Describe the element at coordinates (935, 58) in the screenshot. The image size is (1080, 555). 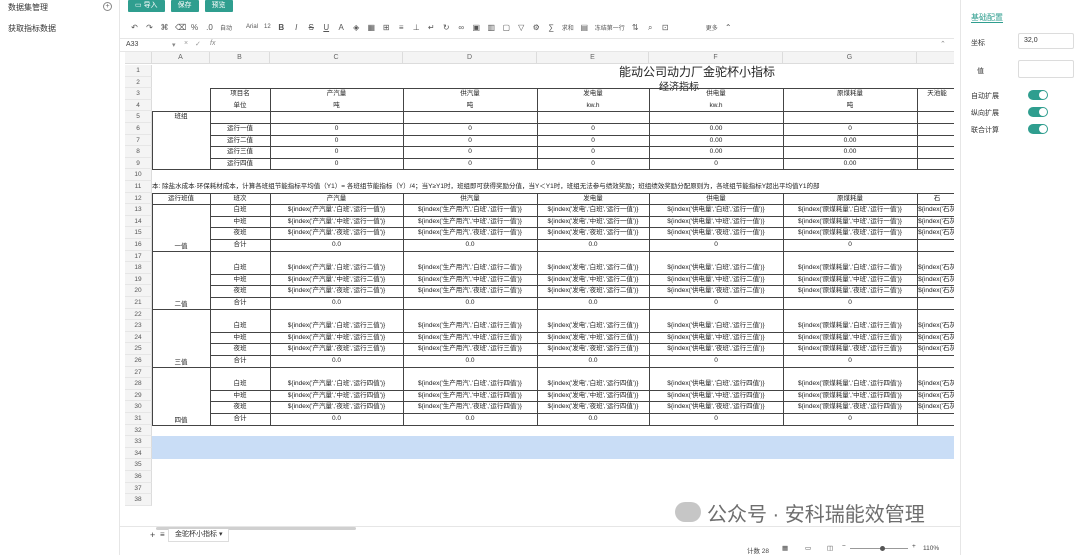
I see `column-header-extra` at that location.